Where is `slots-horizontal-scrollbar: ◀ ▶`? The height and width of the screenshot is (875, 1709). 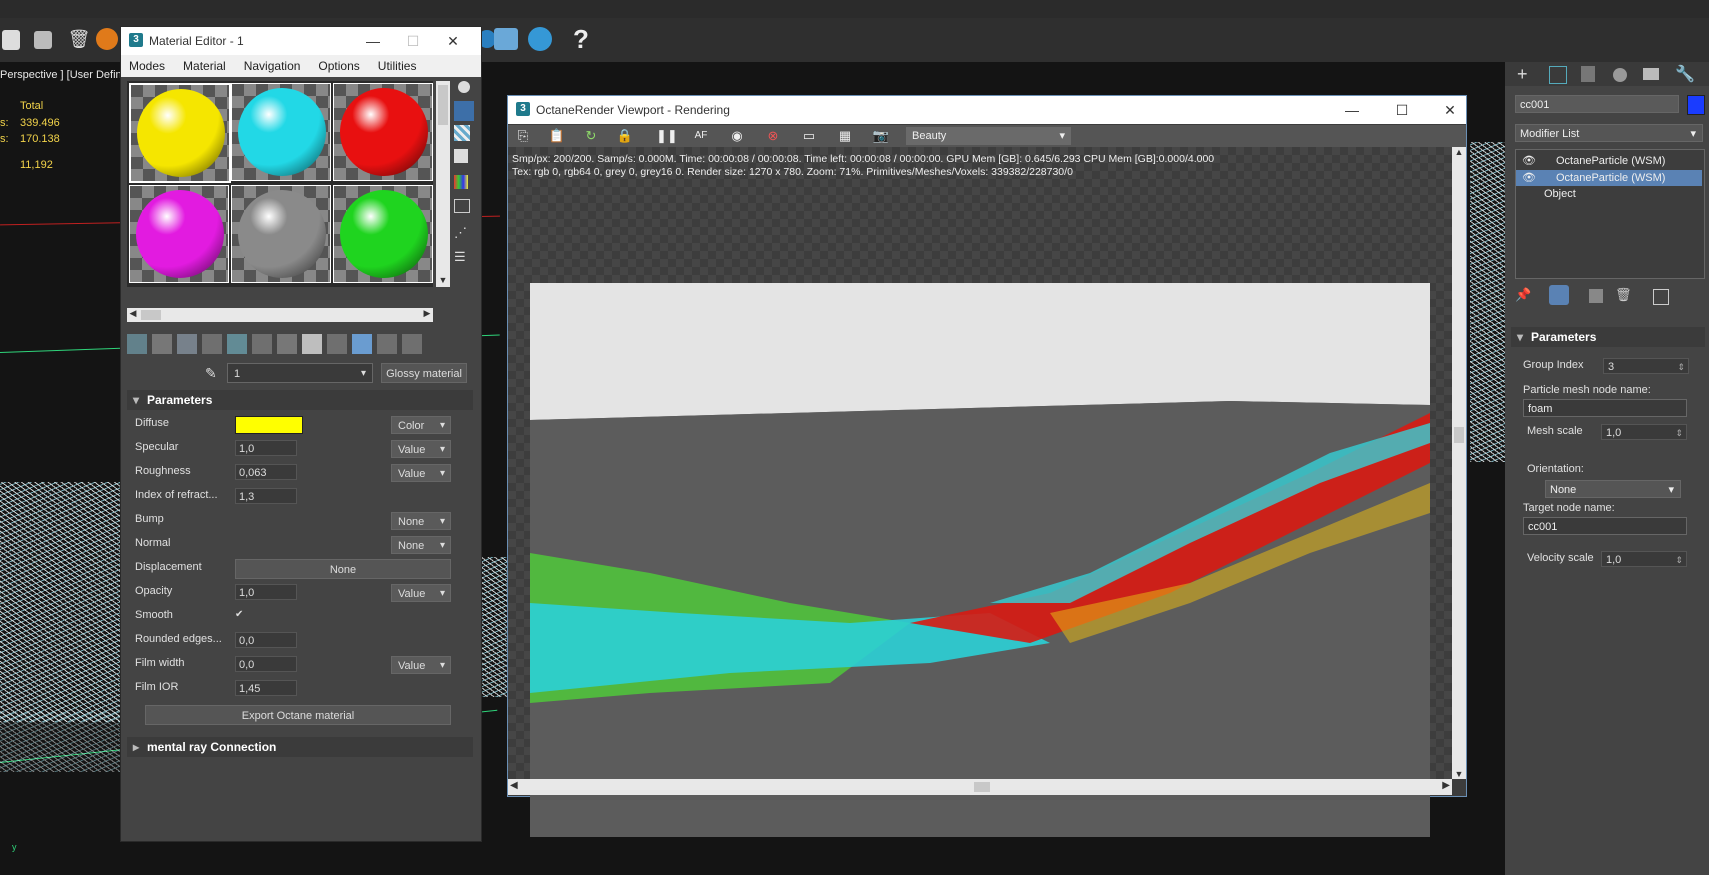
slots-horizontal-scrollbar: ◀ ▶ is located at coordinates (280, 315).